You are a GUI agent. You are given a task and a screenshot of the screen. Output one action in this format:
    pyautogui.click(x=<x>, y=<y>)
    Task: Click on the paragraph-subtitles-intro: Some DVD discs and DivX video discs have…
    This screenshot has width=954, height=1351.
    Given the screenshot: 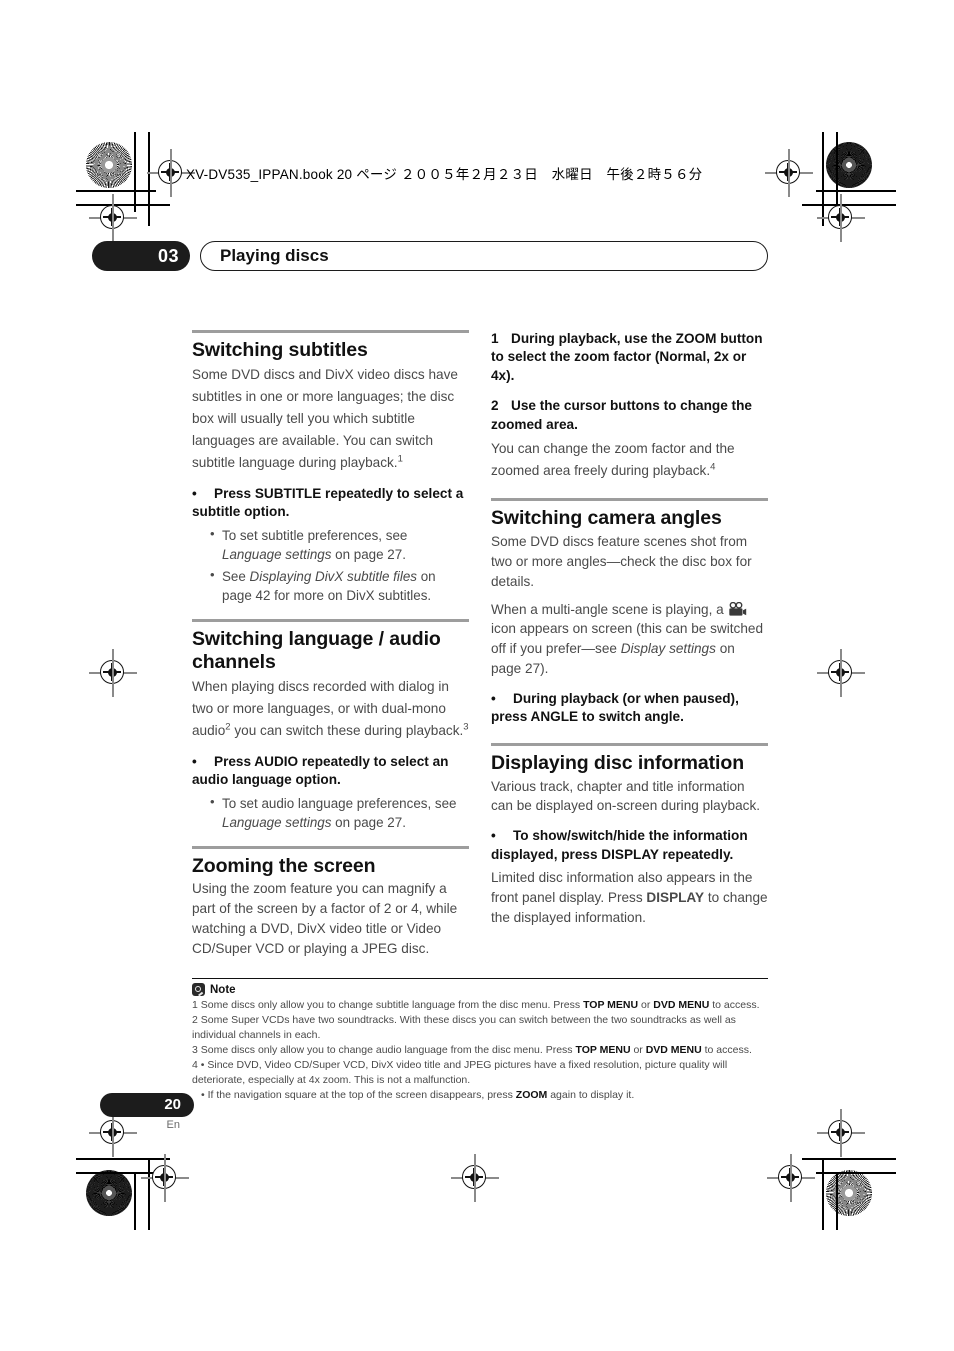 What is the action you would take?
    pyautogui.click(x=330, y=419)
    